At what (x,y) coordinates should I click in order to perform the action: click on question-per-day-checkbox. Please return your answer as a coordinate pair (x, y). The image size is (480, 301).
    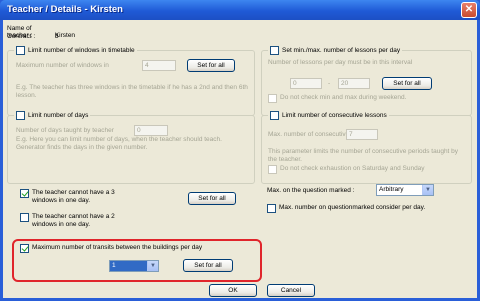
    Looking at the image, I should click on (271, 208).